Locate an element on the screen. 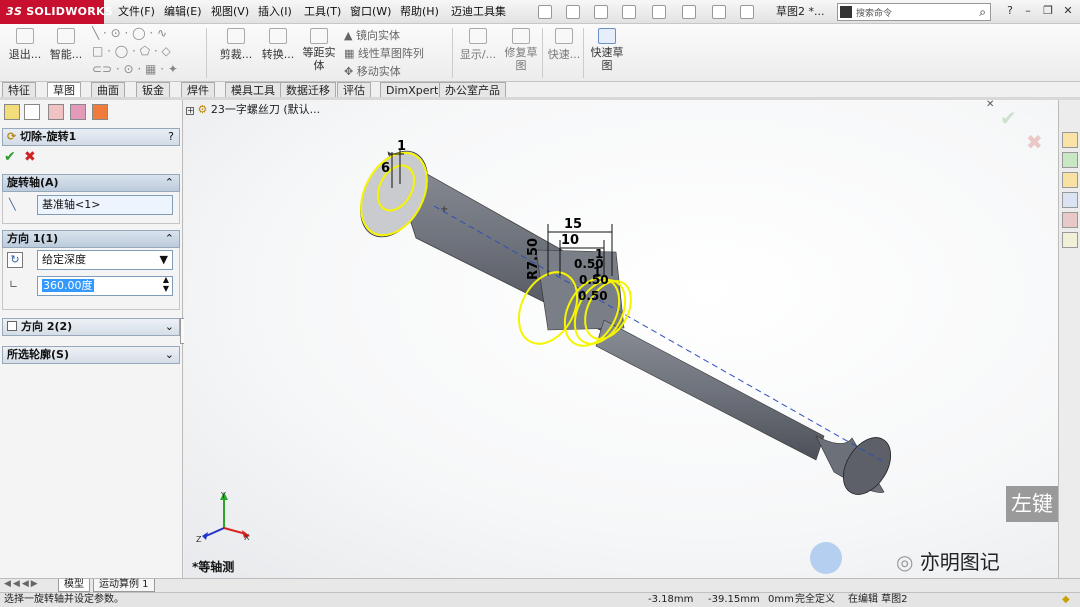 The image size is (1080, 607). direction2-section-header: 方向 2(2) ⌄ is located at coordinates (91, 327).